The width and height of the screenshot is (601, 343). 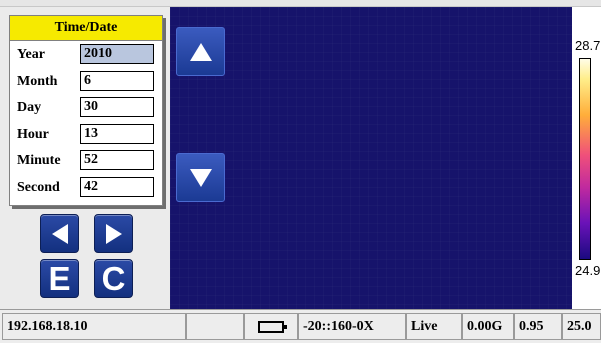 What do you see at coordinates (31, 54) in the screenshot?
I see `field-label-year: Year` at bounding box center [31, 54].